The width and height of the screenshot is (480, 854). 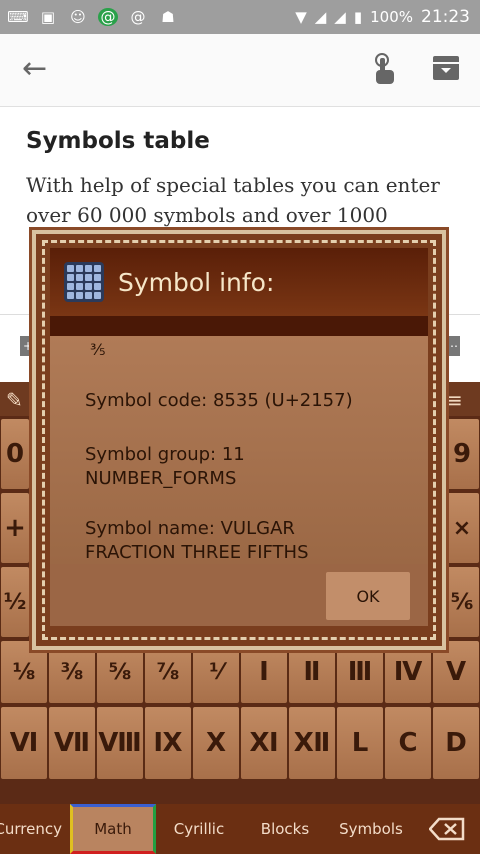 What do you see at coordinates (452, 346) in the screenshot?
I see `more-icon: ⋯` at bounding box center [452, 346].